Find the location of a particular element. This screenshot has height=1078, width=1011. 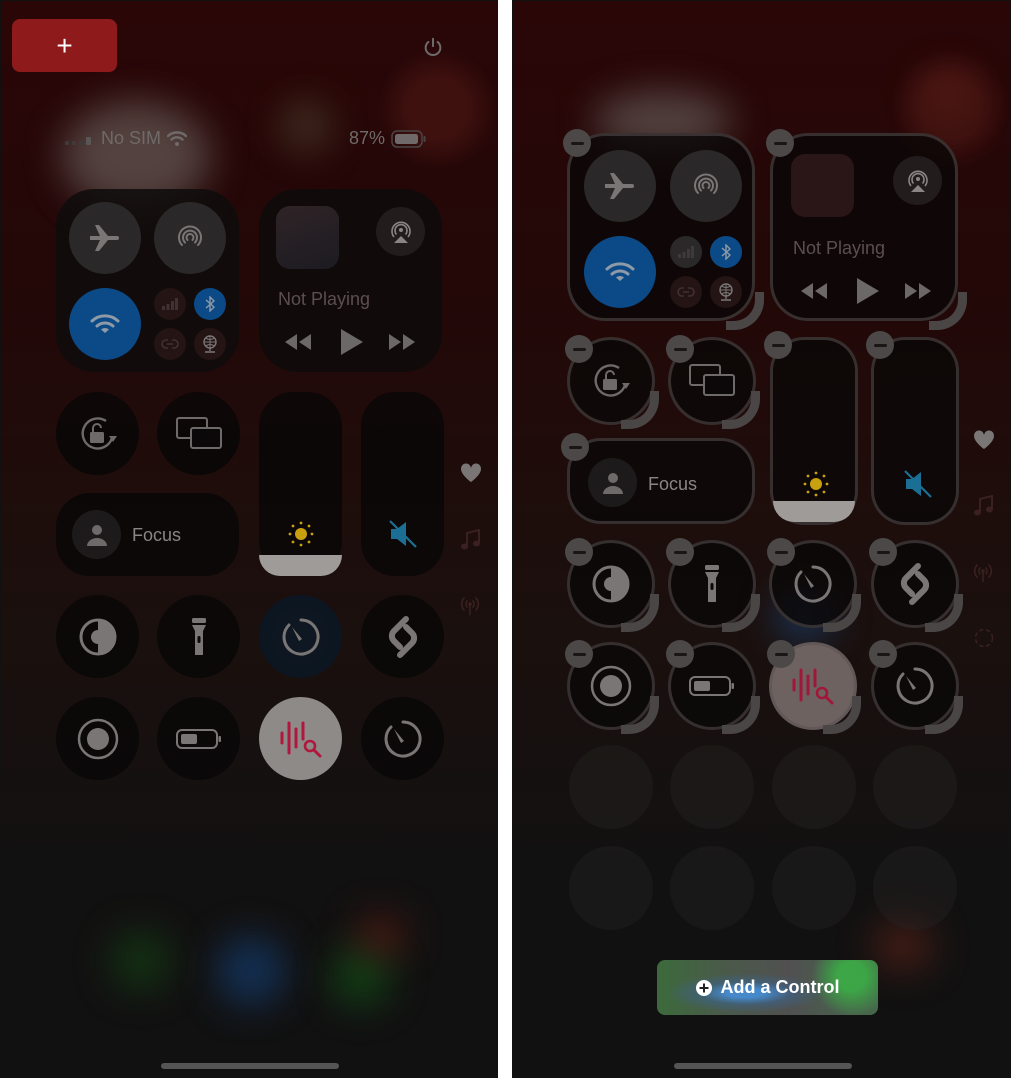

wifi-icon is located at coordinates (105, 323).